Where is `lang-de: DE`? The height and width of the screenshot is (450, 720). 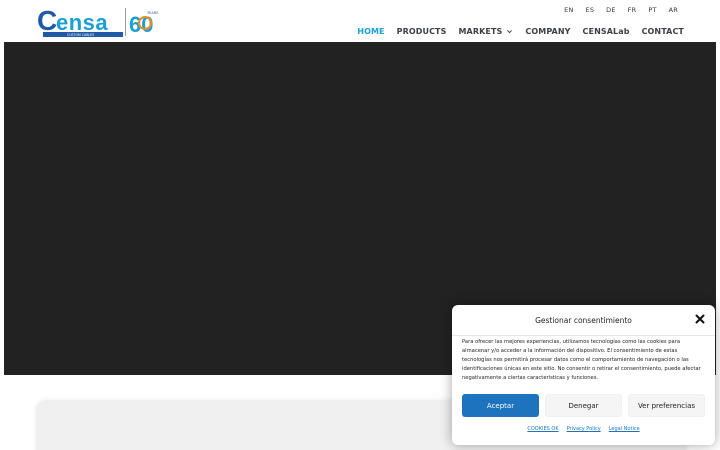
lang-de: DE is located at coordinates (611, 10).